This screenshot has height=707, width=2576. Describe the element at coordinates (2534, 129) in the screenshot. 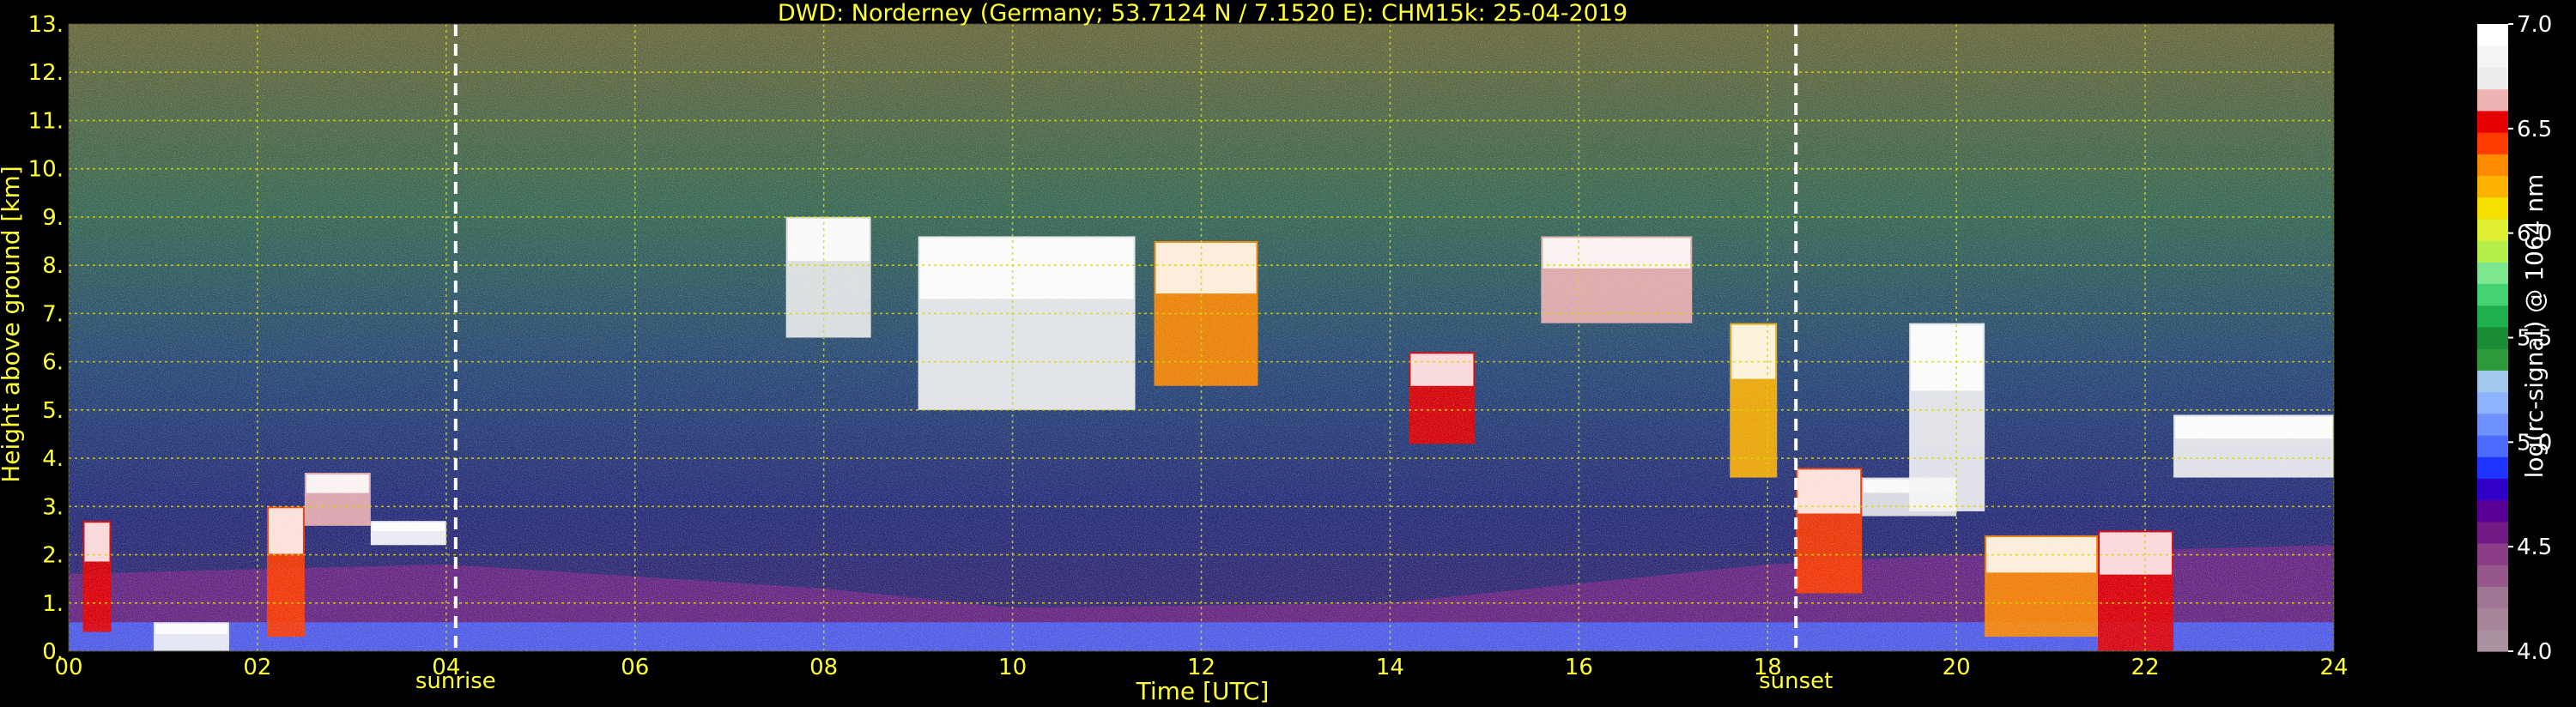

I see `colorbar-tick-label: 6.5` at that location.